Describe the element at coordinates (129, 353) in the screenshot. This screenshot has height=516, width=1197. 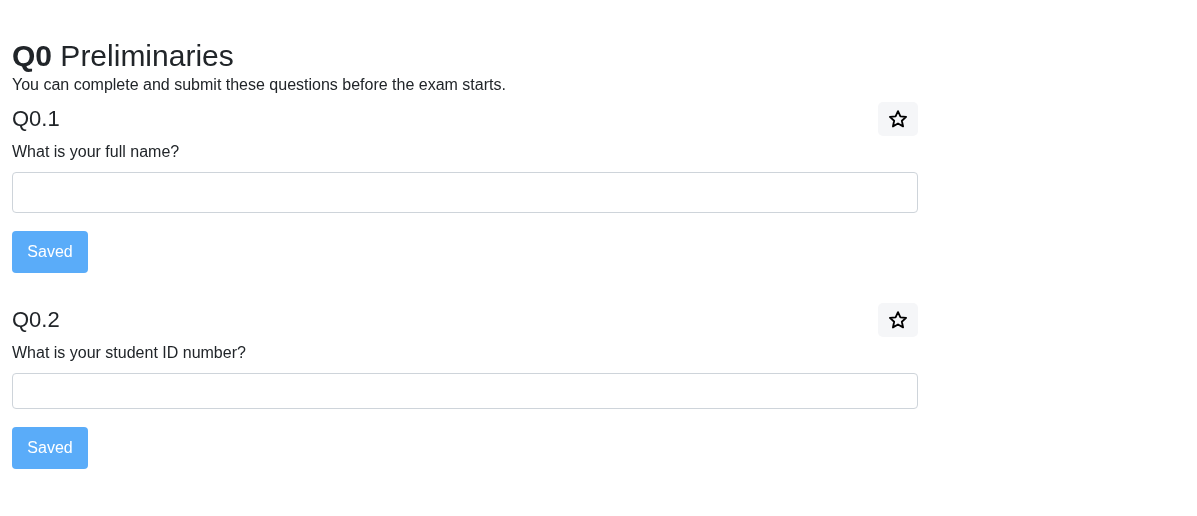
I see `question-prompt: What is your student ID number?` at that location.